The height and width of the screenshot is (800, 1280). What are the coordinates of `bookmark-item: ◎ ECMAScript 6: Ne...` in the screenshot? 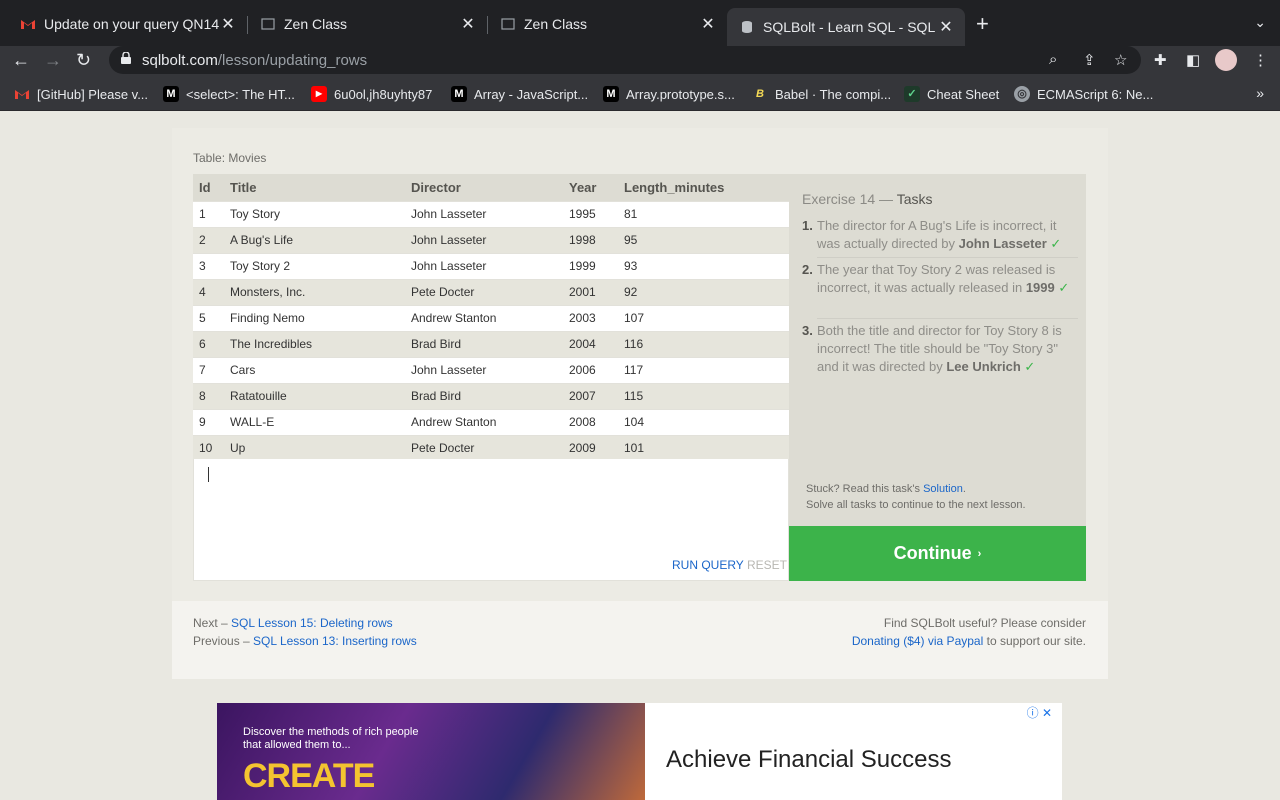 It's located at (1083, 94).